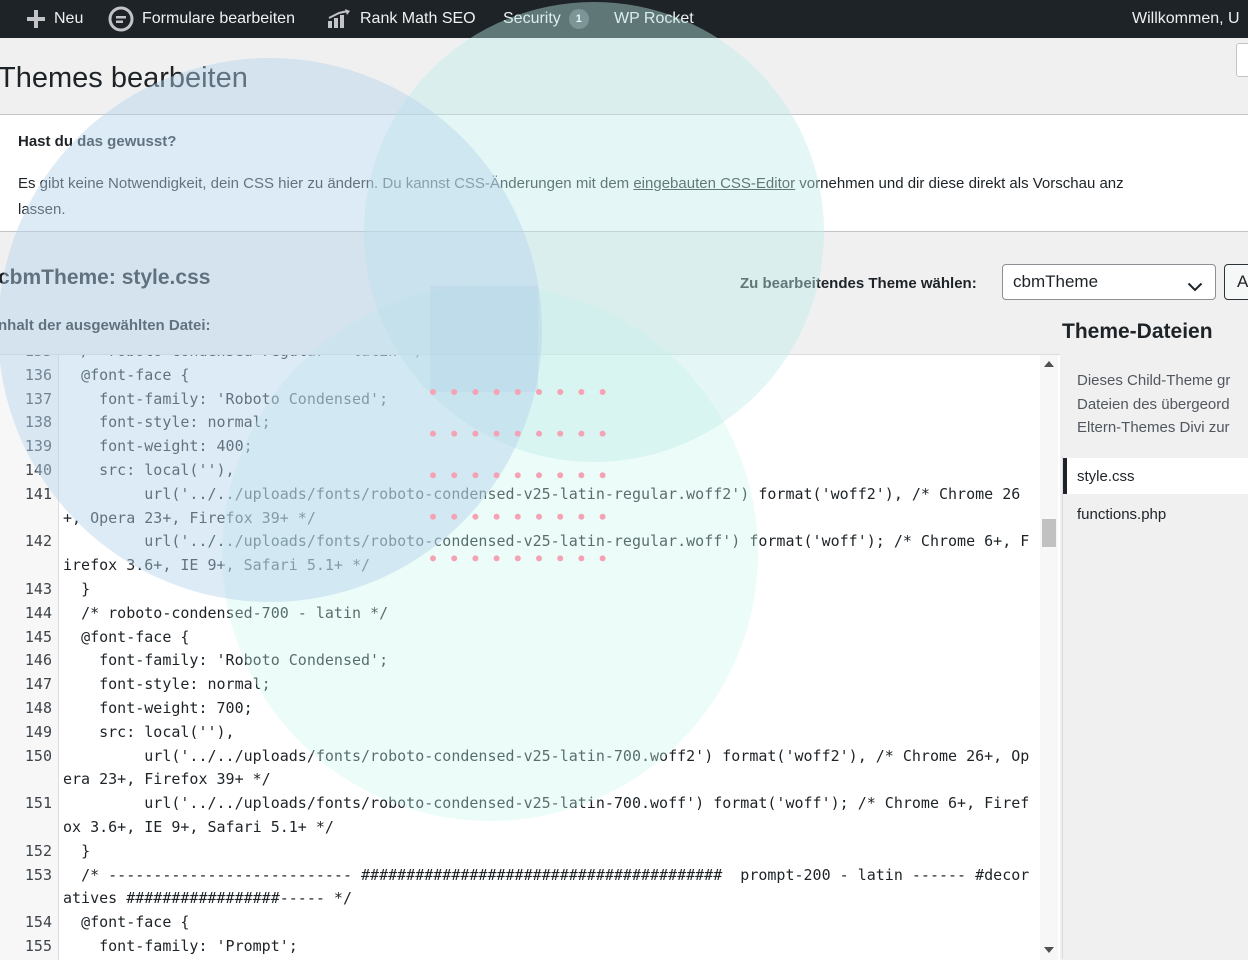 This screenshot has width=1248, height=960. What do you see at coordinates (38, 660) in the screenshot?
I see `line-number: 146` at bounding box center [38, 660].